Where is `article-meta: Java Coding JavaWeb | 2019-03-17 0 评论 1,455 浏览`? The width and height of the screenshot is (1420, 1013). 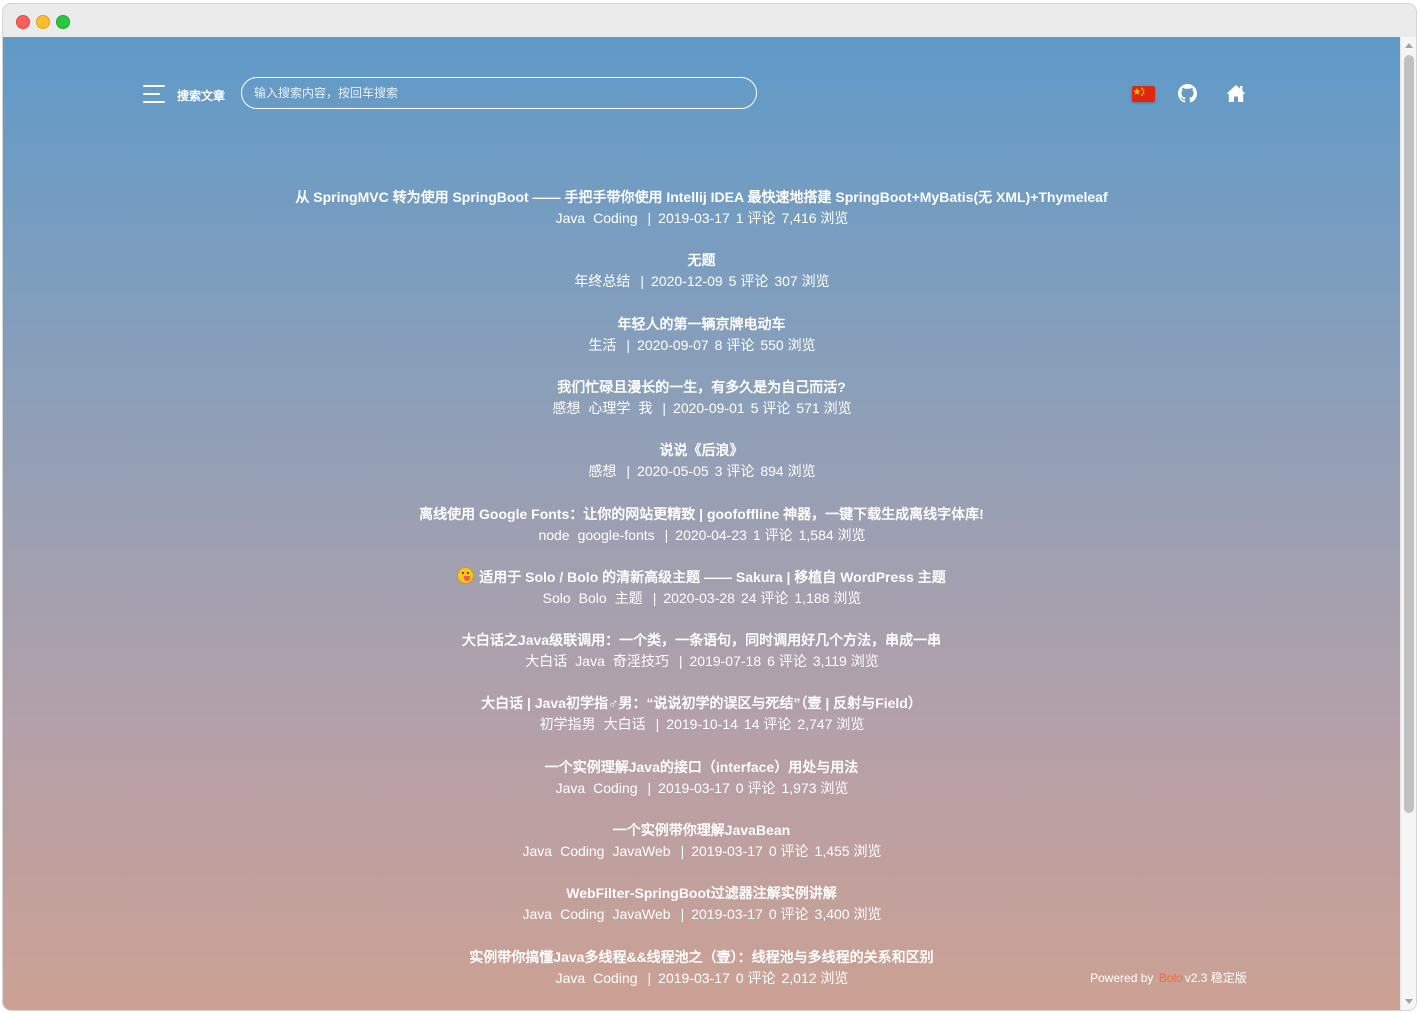 article-meta: Java Coding JavaWeb | 2019-03-17 0 评论 1,455 浏览 is located at coordinates (701, 851).